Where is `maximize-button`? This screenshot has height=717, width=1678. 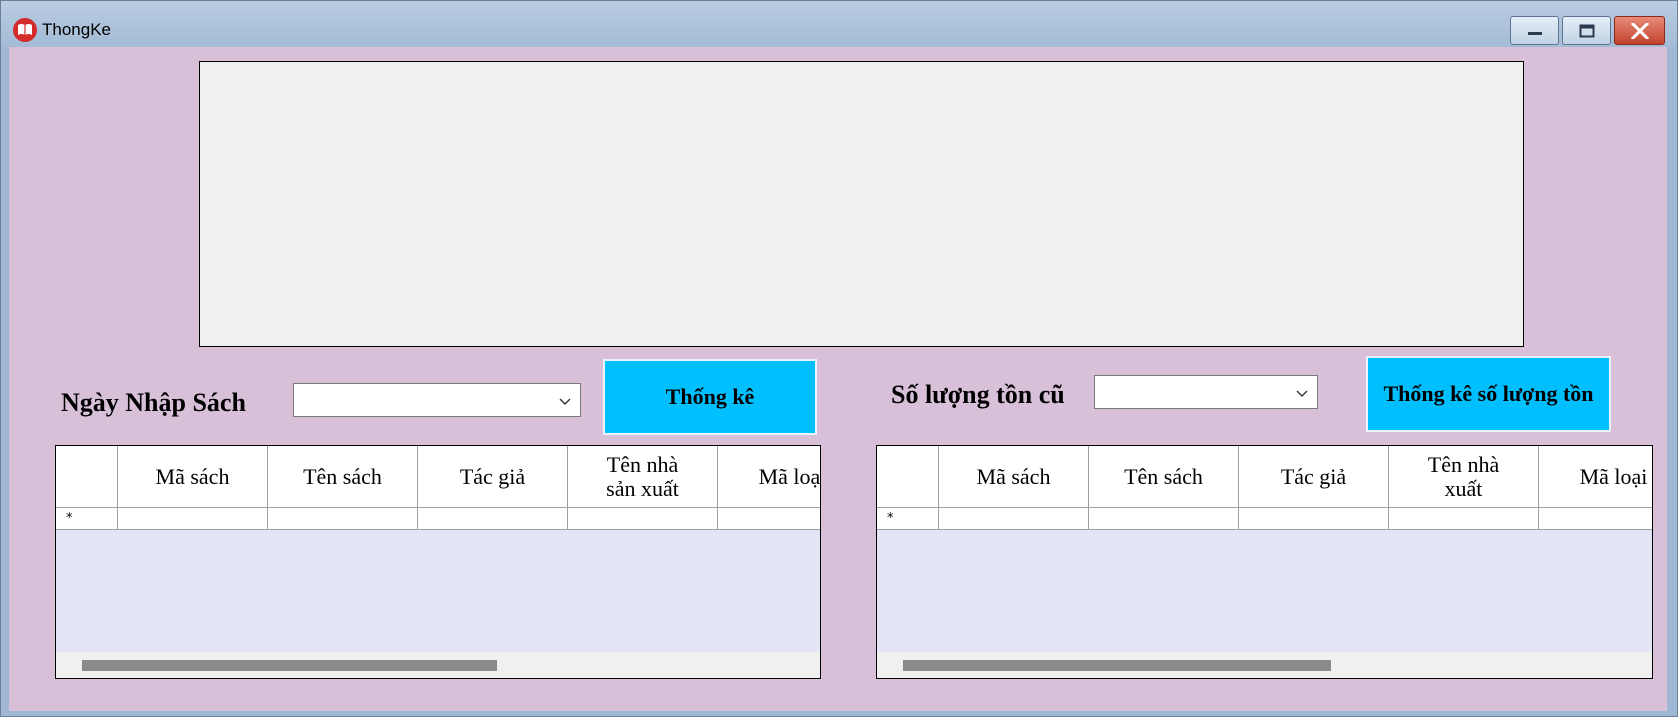
maximize-button is located at coordinates (1586, 30).